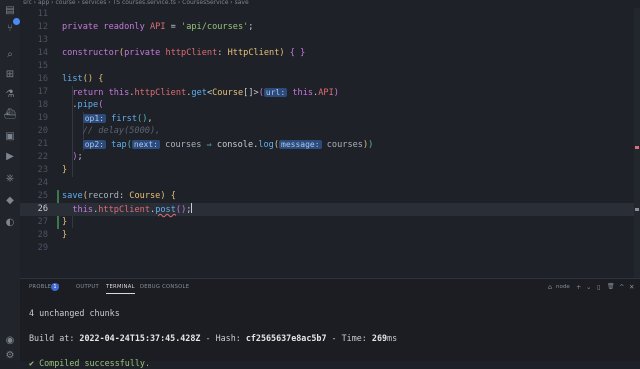 This screenshot has width=640, height=369. I want to click on code-line: 23}, so click(330, 170).